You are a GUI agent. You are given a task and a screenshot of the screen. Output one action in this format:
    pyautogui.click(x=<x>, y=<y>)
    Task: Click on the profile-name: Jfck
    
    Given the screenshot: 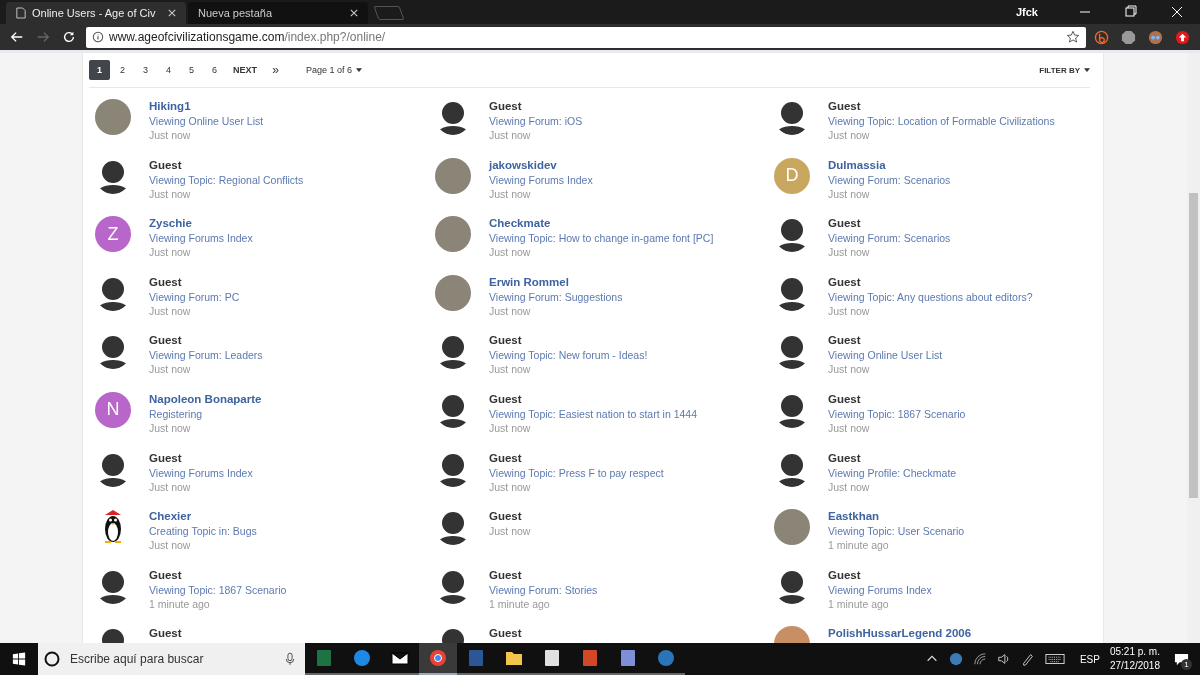 What is the action you would take?
    pyautogui.click(x=1026, y=12)
    